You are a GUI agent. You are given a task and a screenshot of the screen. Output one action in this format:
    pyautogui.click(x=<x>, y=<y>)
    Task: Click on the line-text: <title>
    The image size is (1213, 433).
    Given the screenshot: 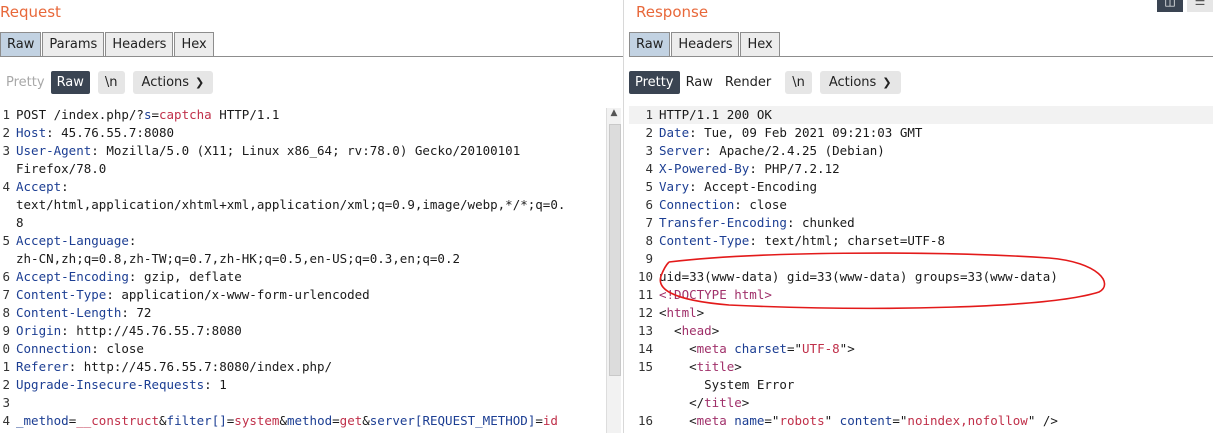 What is the action you would take?
    pyautogui.click(x=700, y=367)
    